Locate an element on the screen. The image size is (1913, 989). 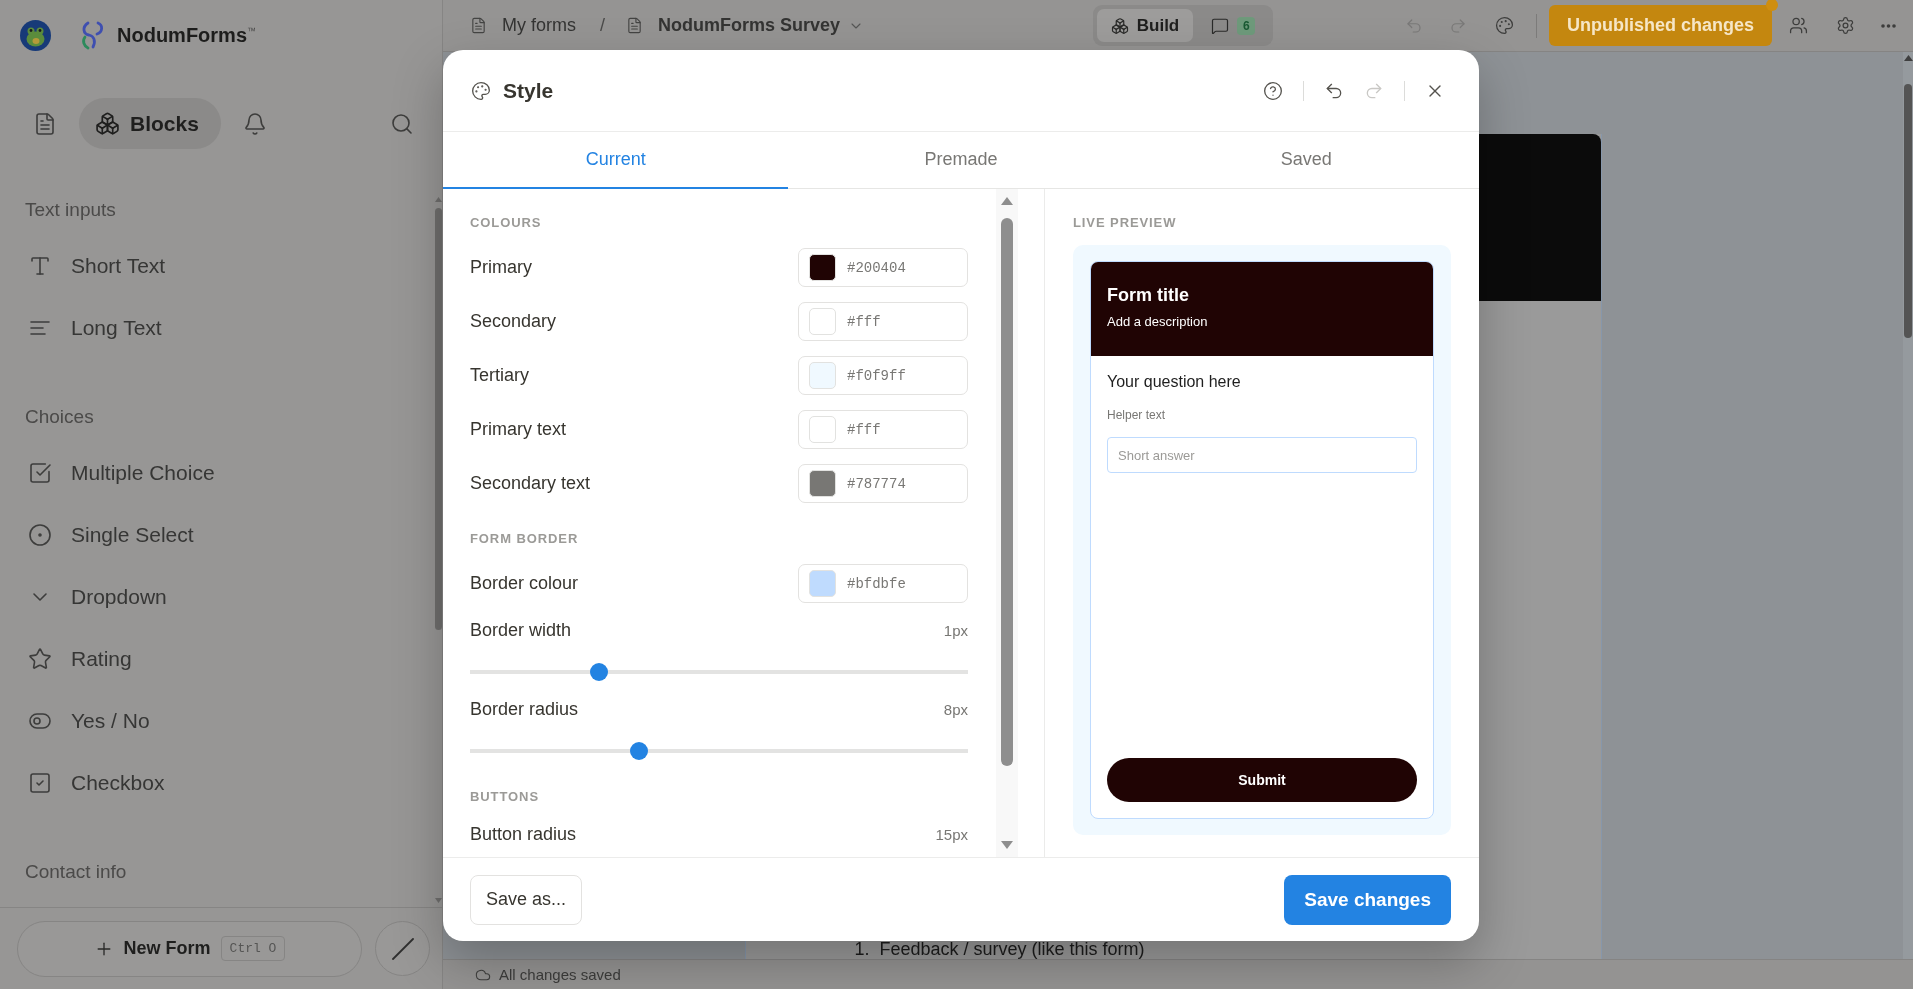
setting-label: Border width is located at coordinates (521, 630).